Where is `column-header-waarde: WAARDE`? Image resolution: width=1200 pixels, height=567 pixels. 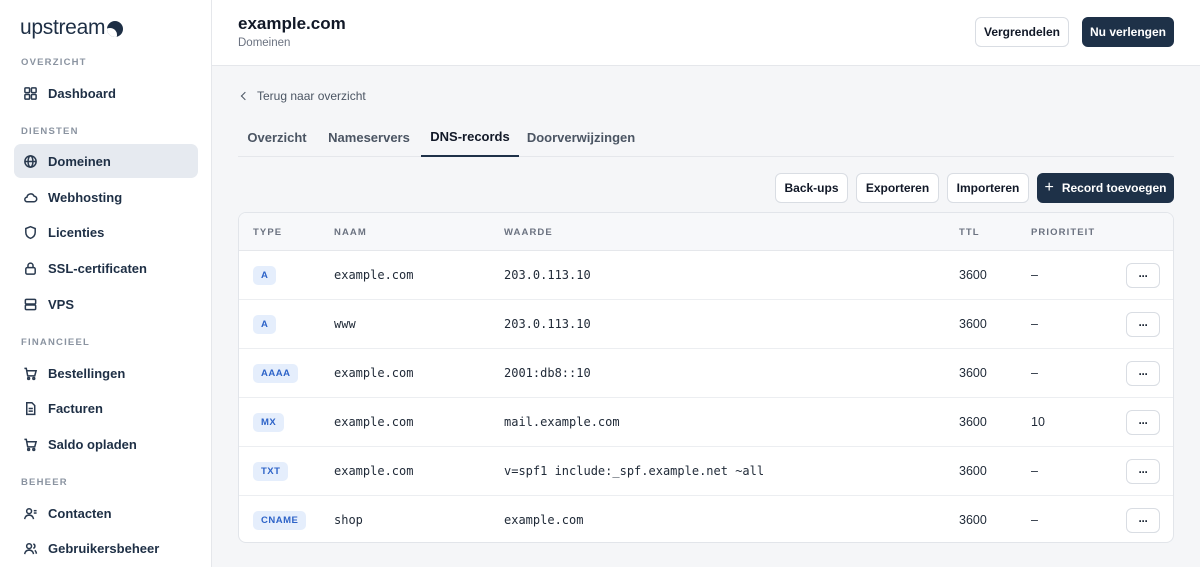 column-header-waarde: WAARDE is located at coordinates (528, 232).